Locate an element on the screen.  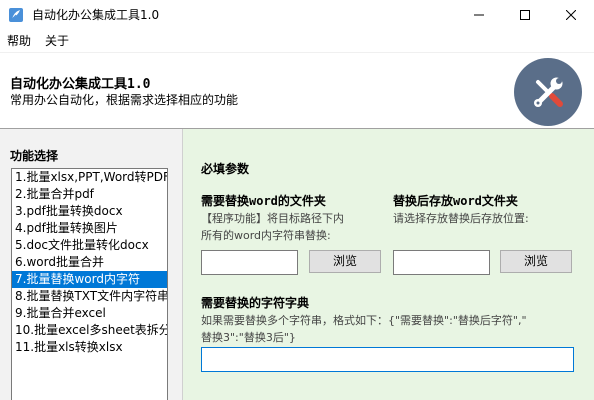
function-list-item: 3.pdf批量转换docx is located at coordinates (89, 211).